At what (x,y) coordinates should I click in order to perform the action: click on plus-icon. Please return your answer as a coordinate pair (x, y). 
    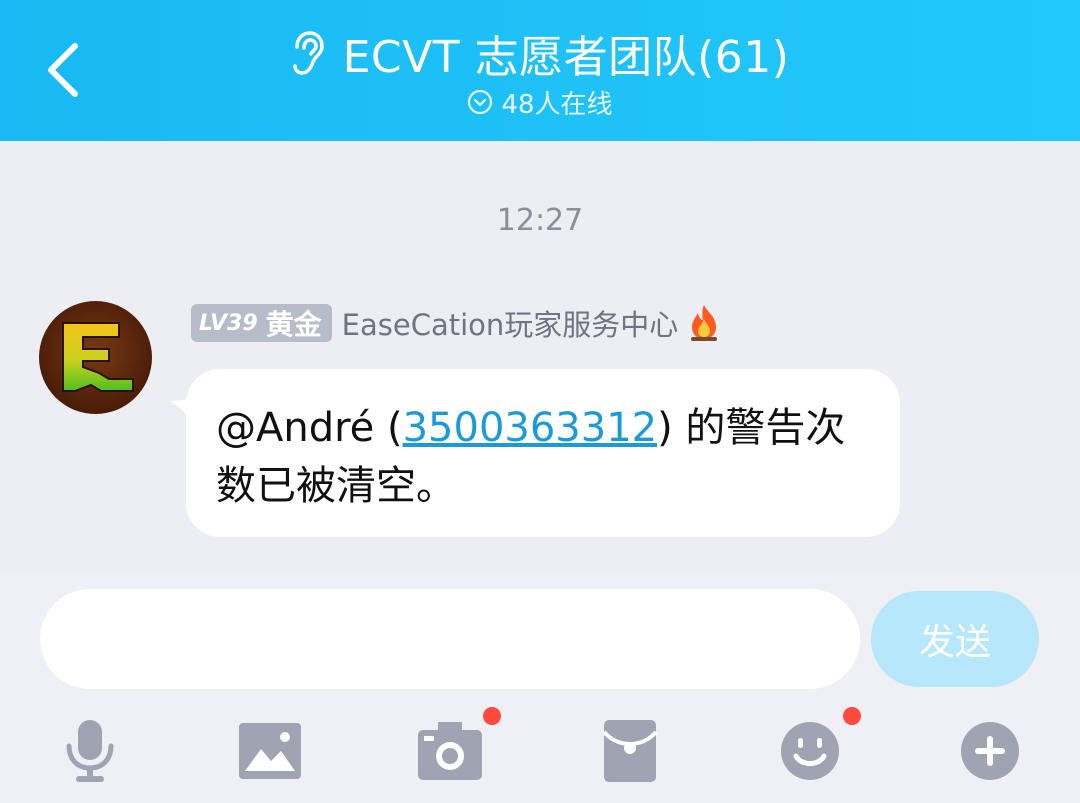
    Looking at the image, I should click on (990, 751).